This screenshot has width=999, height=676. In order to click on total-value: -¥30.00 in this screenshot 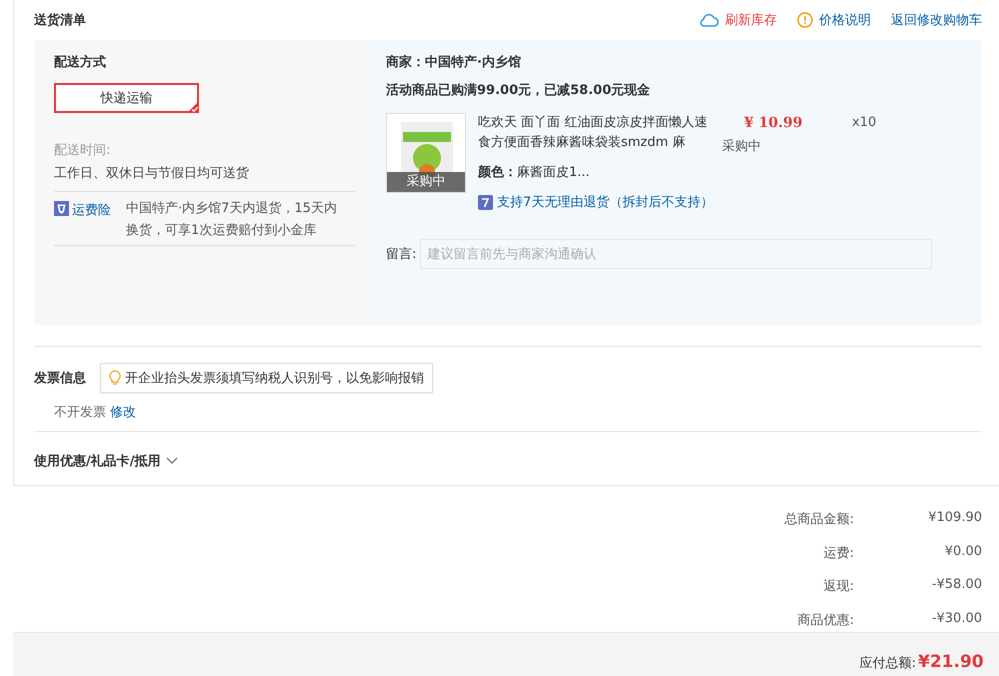, I will do `click(957, 619)`.